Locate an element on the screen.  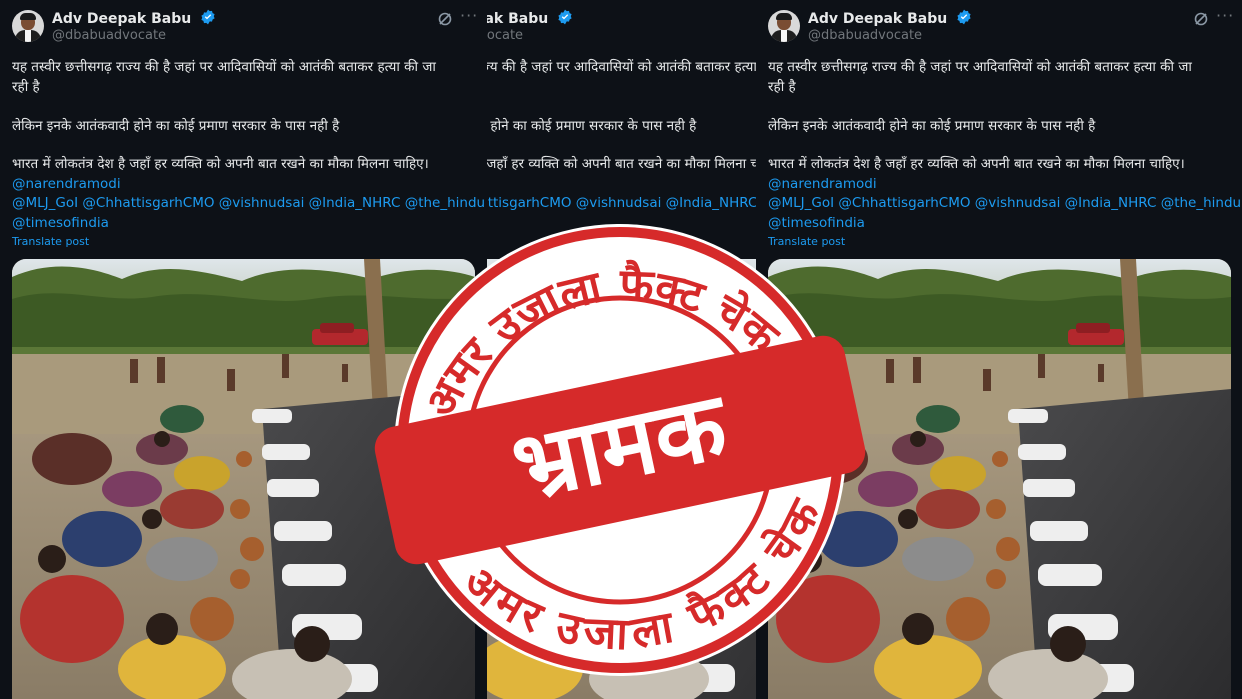
tweet-photo is located at coordinates (621, 479).